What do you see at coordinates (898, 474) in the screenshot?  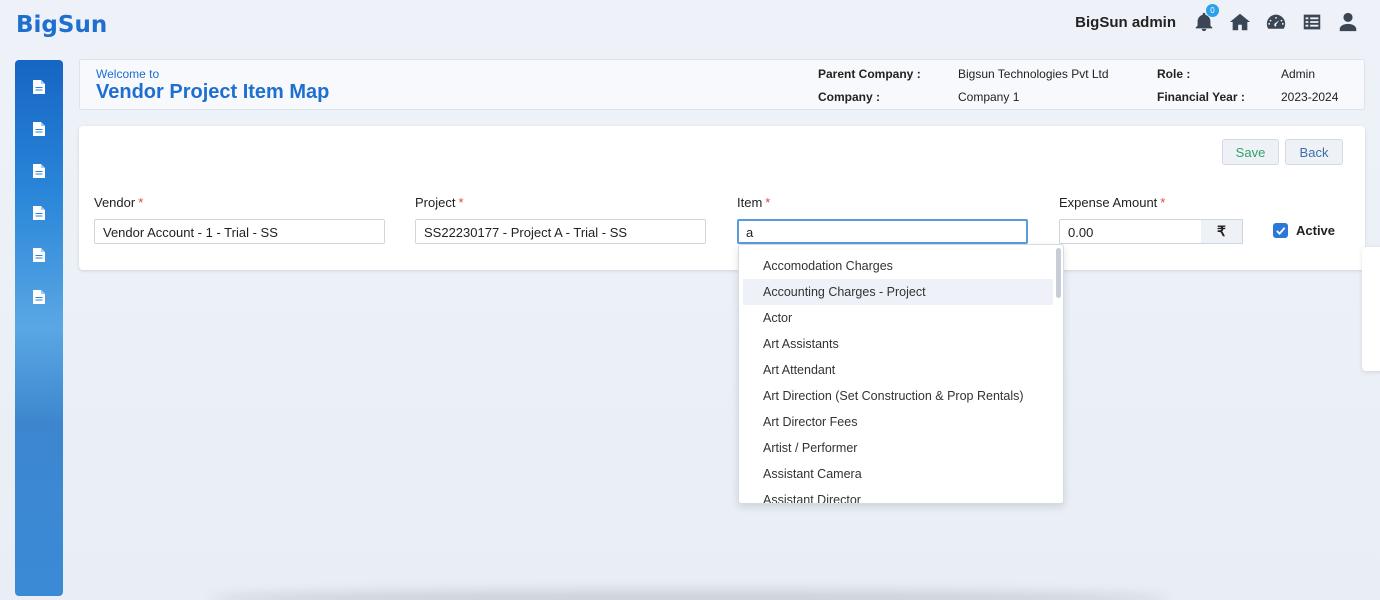 I see `item-option: Assistant Camera` at bounding box center [898, 474].